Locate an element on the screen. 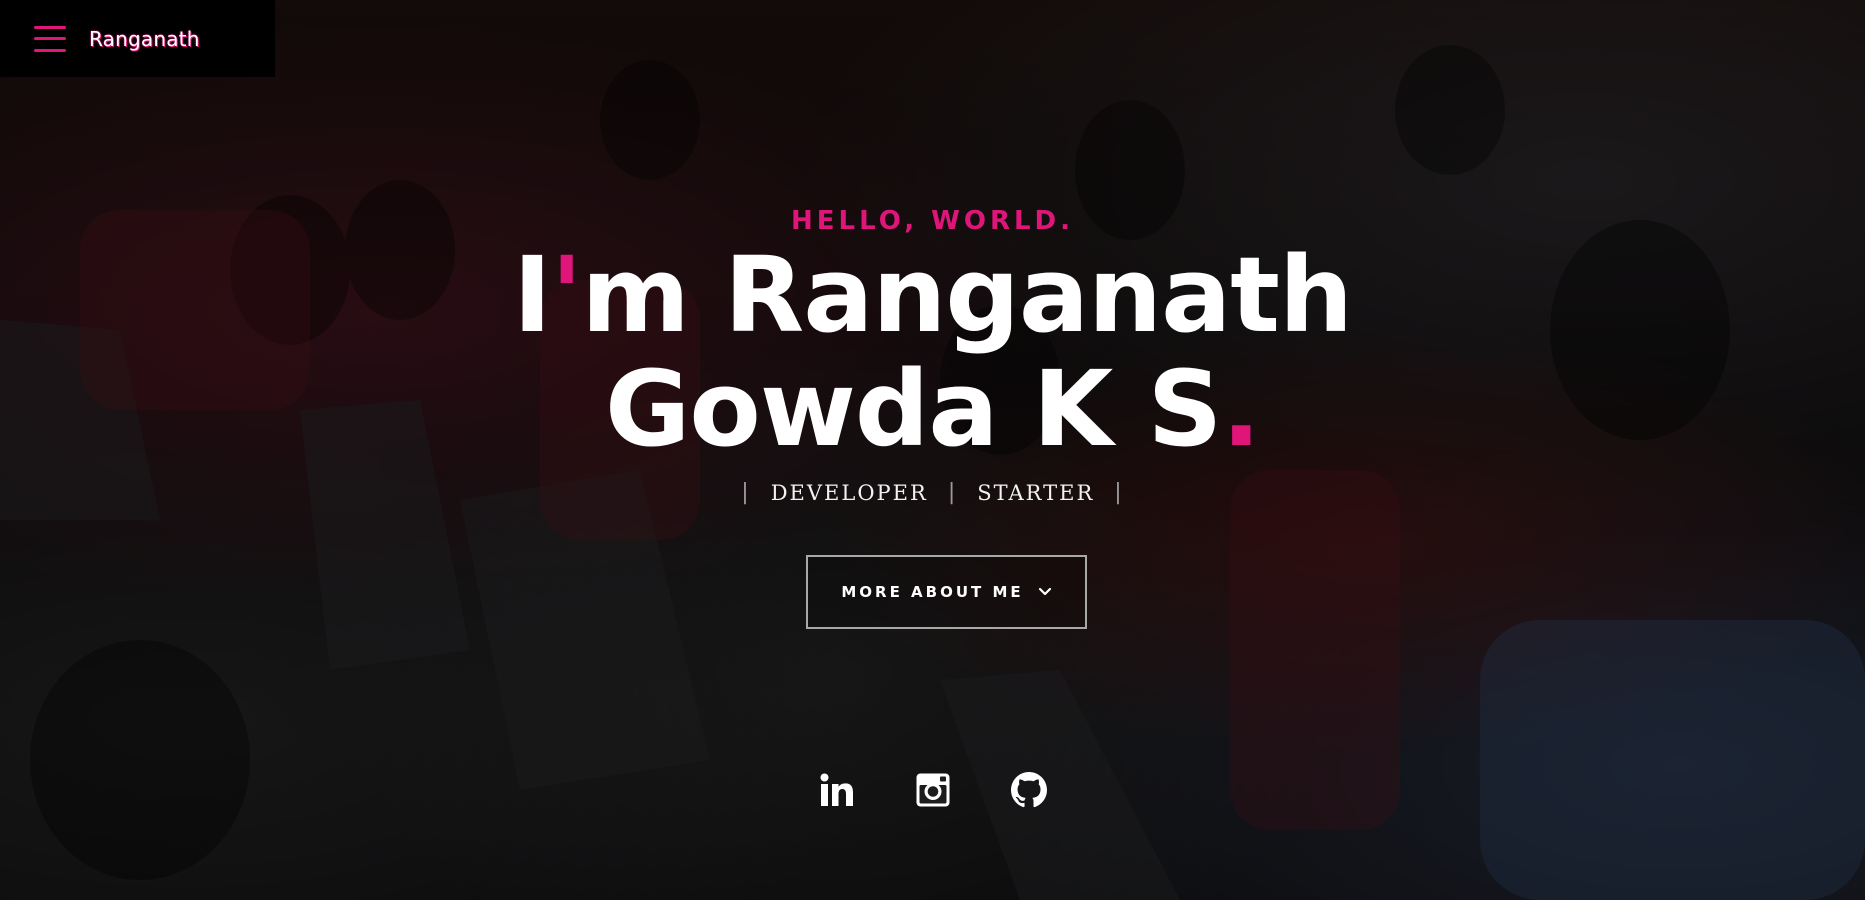 Image resolution: width=1865 pixels, height=900 pixels. headline-line-1: I'm Ranganath is located at coordinates (932, 295).